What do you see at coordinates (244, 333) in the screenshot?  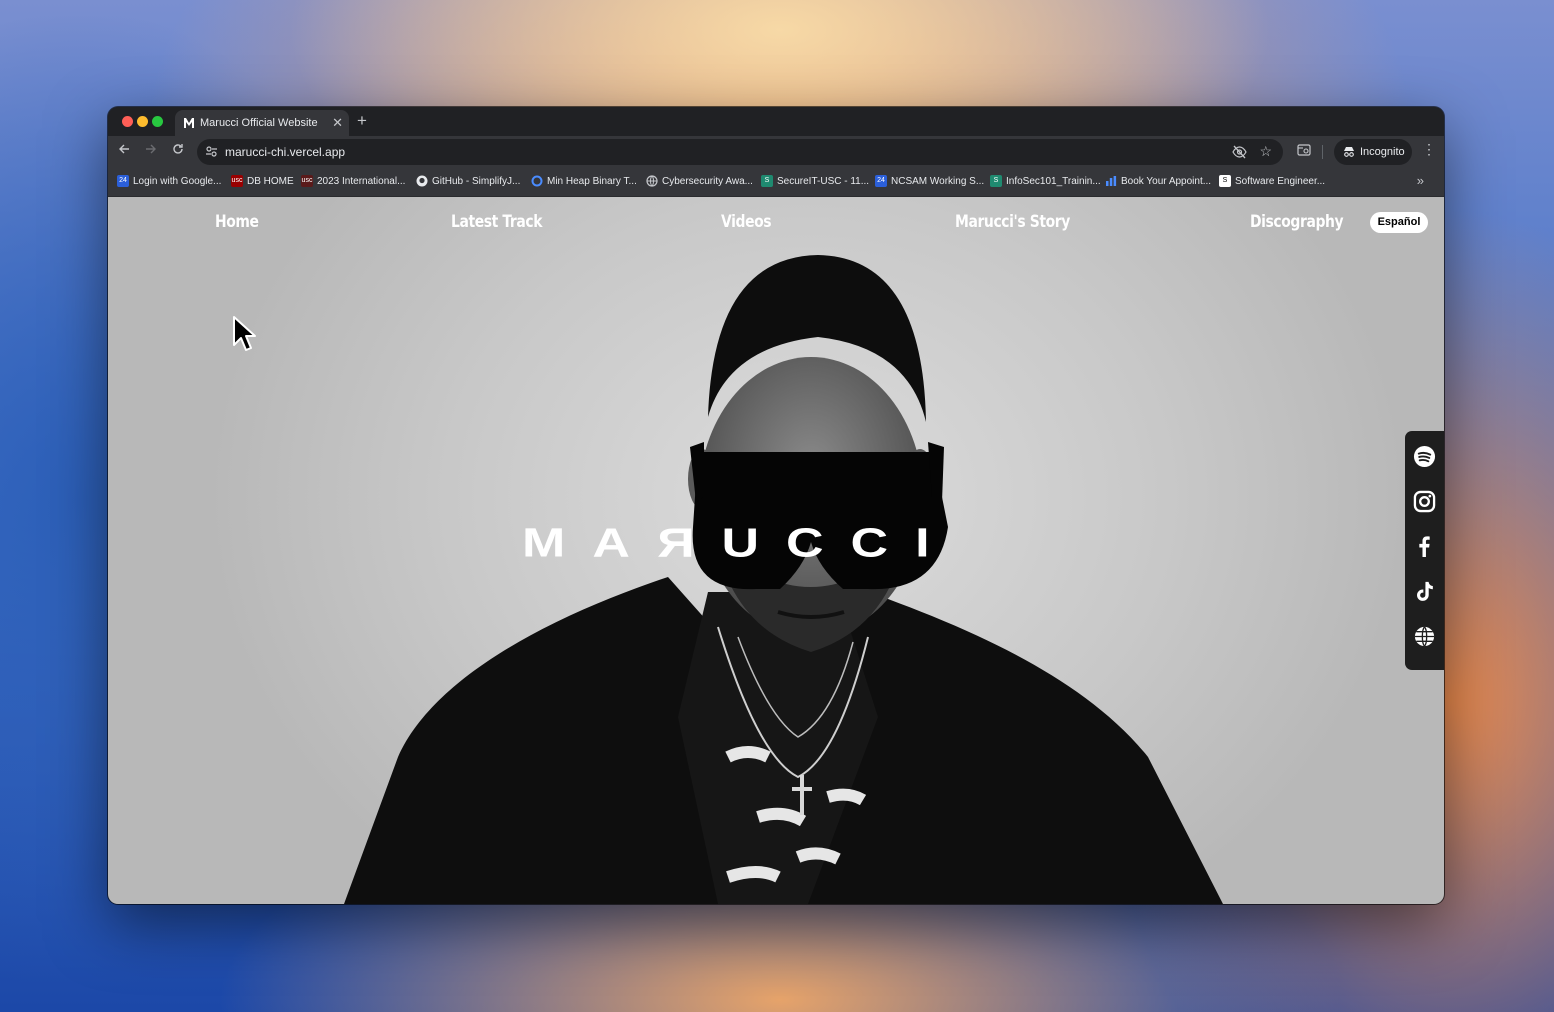 I see `mouse-pointer-icon` at bounding box center [244, 333].